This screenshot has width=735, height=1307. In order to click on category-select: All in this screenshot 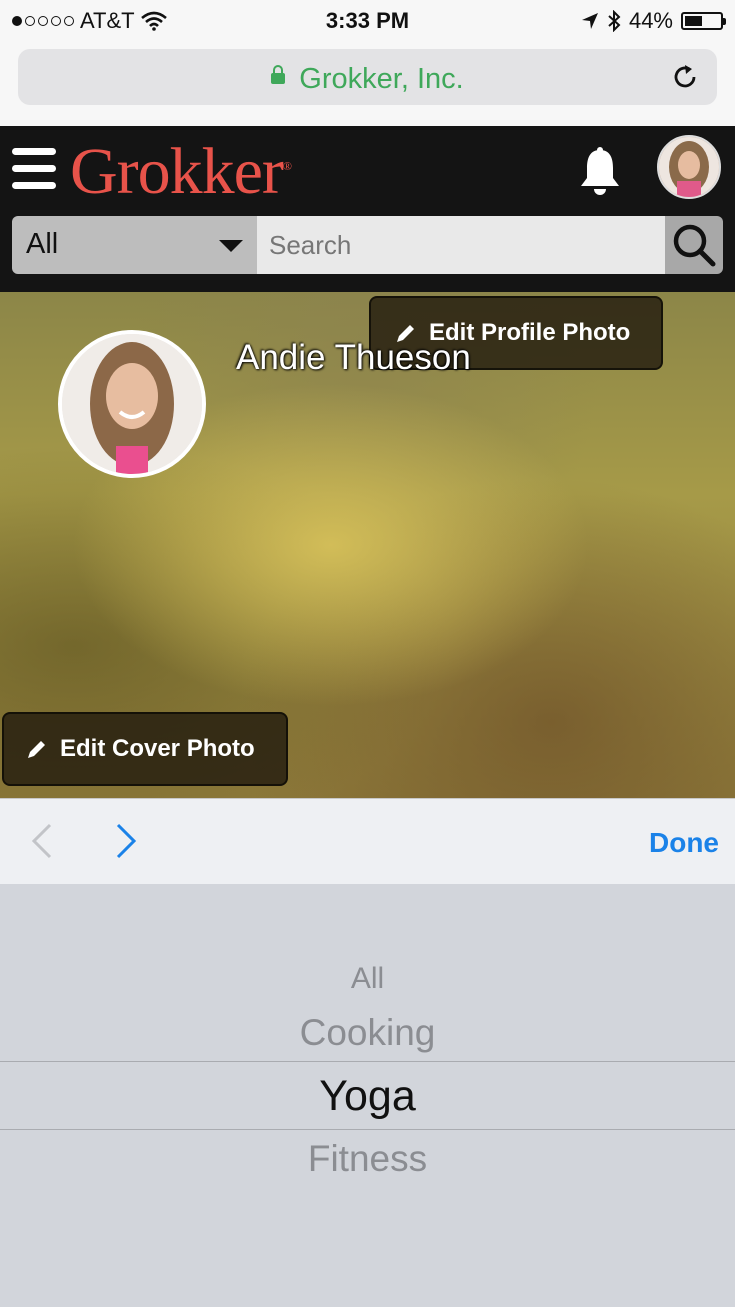, I will do `click(134, 245)`.